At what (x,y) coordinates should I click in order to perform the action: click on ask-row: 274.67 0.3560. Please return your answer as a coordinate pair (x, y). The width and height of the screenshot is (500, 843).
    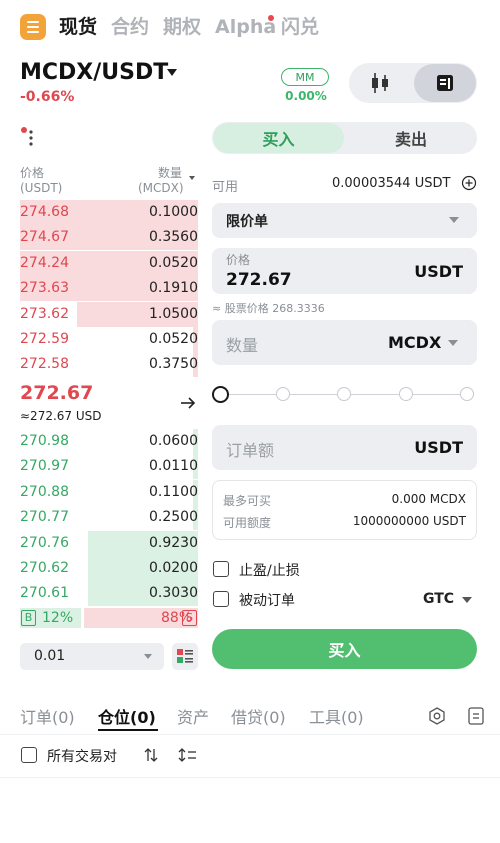
    Looking at the image, I should click on (109, 238).